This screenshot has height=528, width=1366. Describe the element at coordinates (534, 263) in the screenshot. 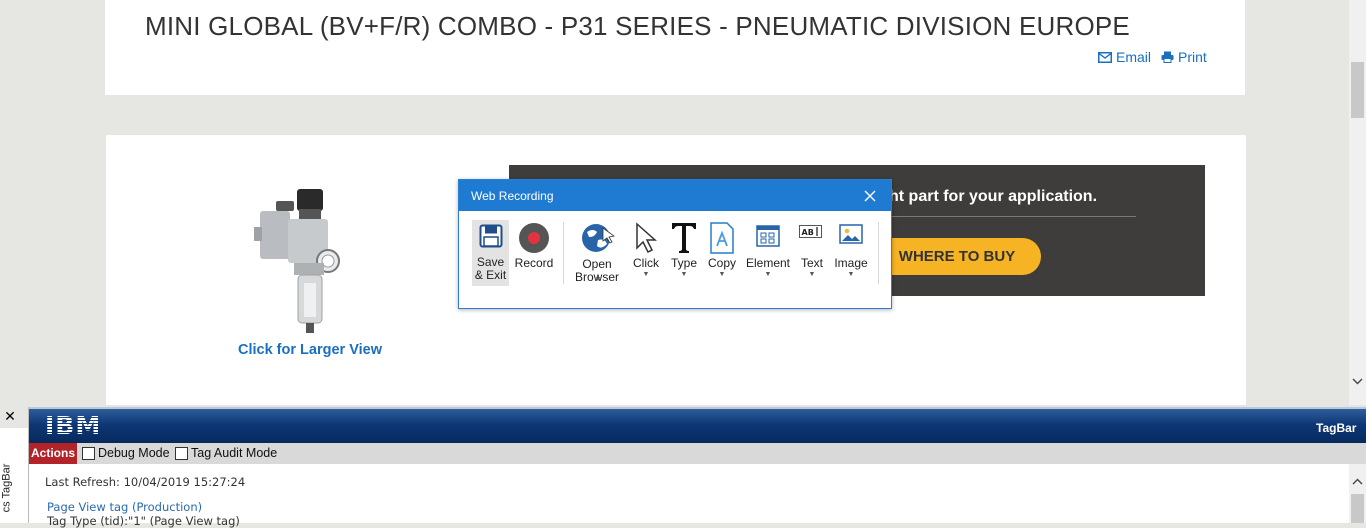

I see `record-label: Record` at that location.